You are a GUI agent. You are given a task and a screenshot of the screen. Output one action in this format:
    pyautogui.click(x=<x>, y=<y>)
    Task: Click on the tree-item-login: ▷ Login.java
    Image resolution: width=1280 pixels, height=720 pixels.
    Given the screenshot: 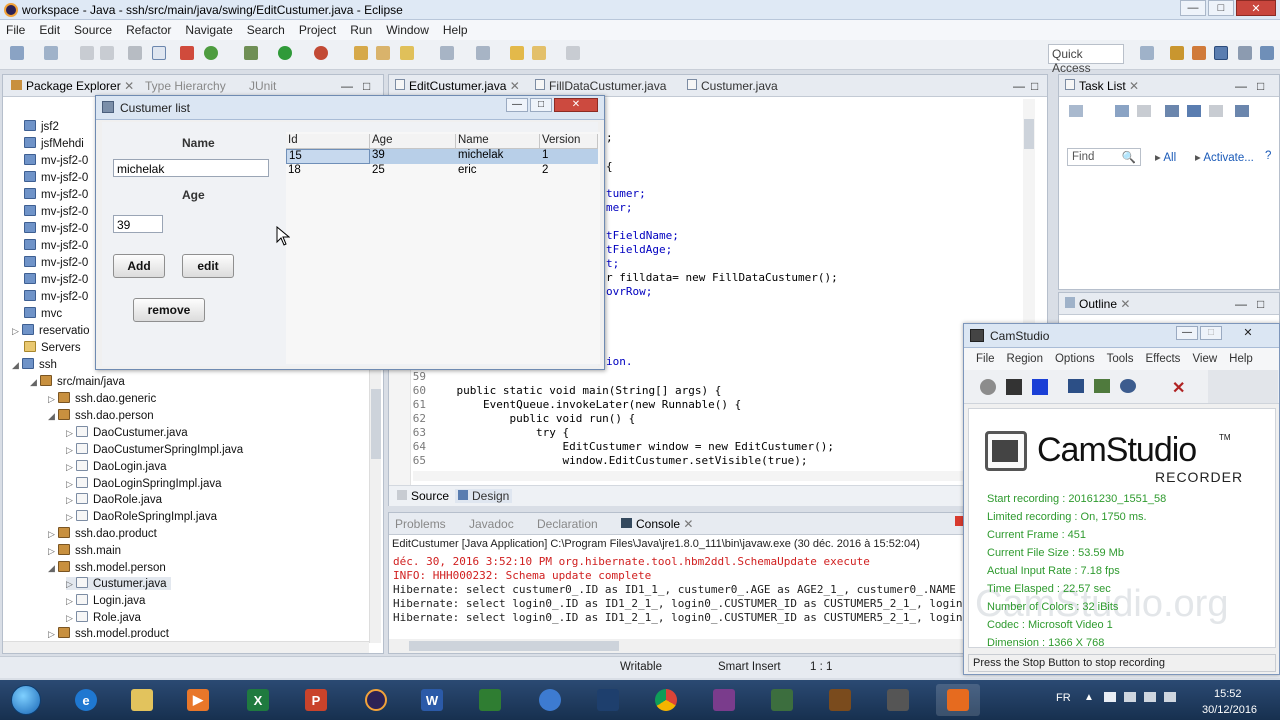 What is the action you would take?
    pyautogui.click(x=105, y=600)
    